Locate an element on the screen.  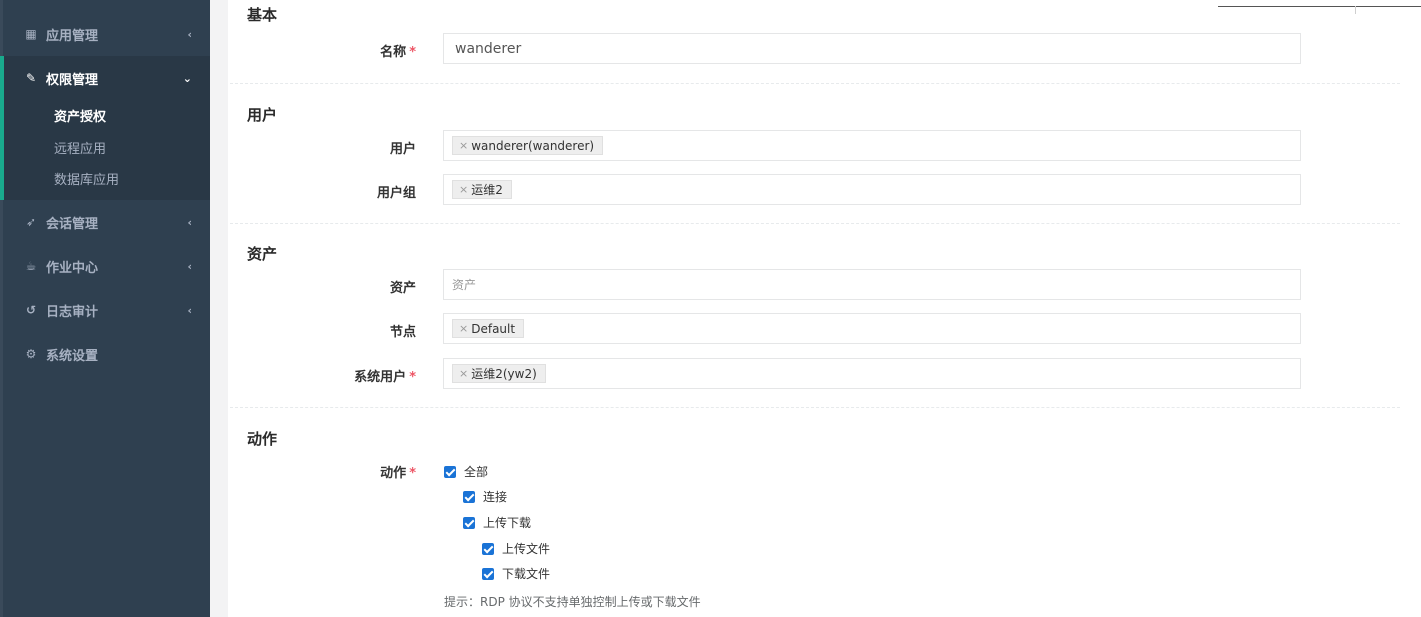
history-icon: ↺ is located at coordinates (31, 310).